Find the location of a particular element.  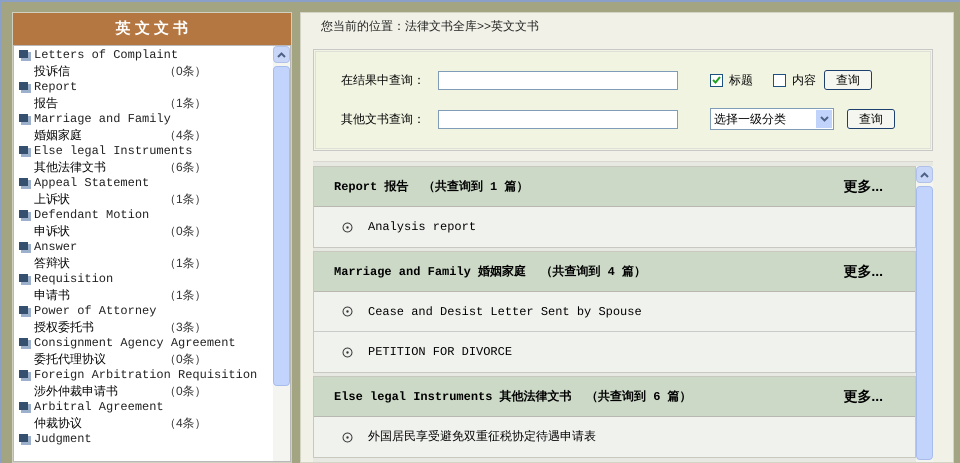

category-link: Else legal Instruments is located at coordinates (113, 151).